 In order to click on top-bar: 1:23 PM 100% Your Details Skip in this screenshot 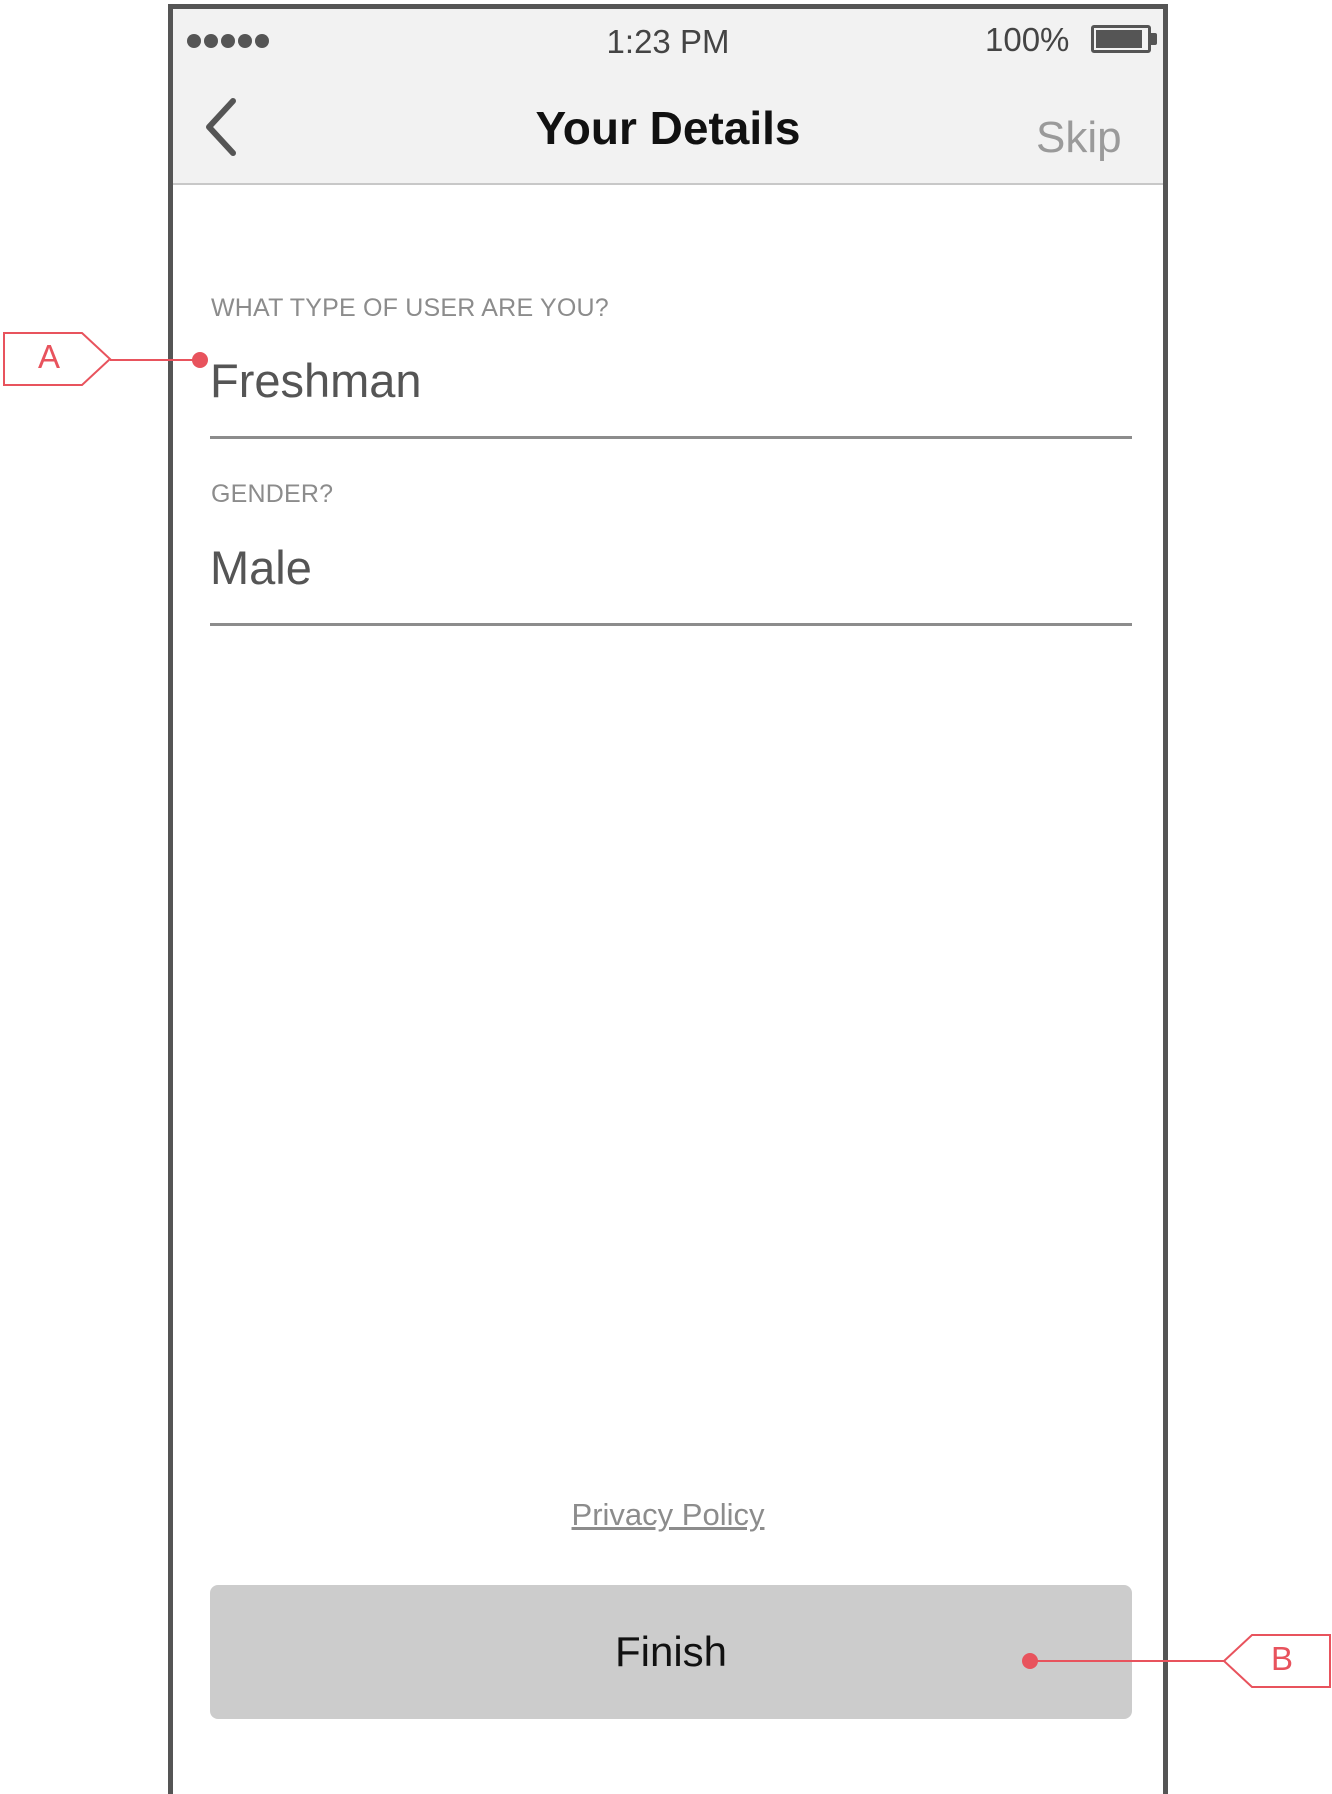, I will do `click(668, 97)`.